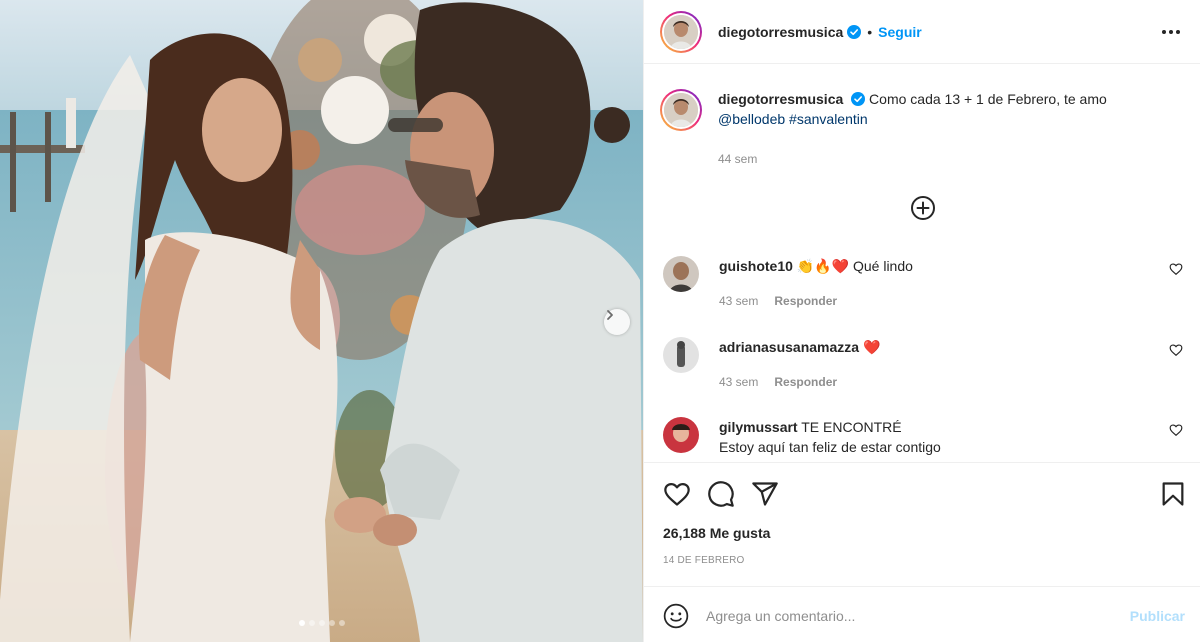  Describe the element at coordinates (922, 524) in the screenshot. I see `post-actions: 26,188 Me gusta 14 de febrero` at that location.